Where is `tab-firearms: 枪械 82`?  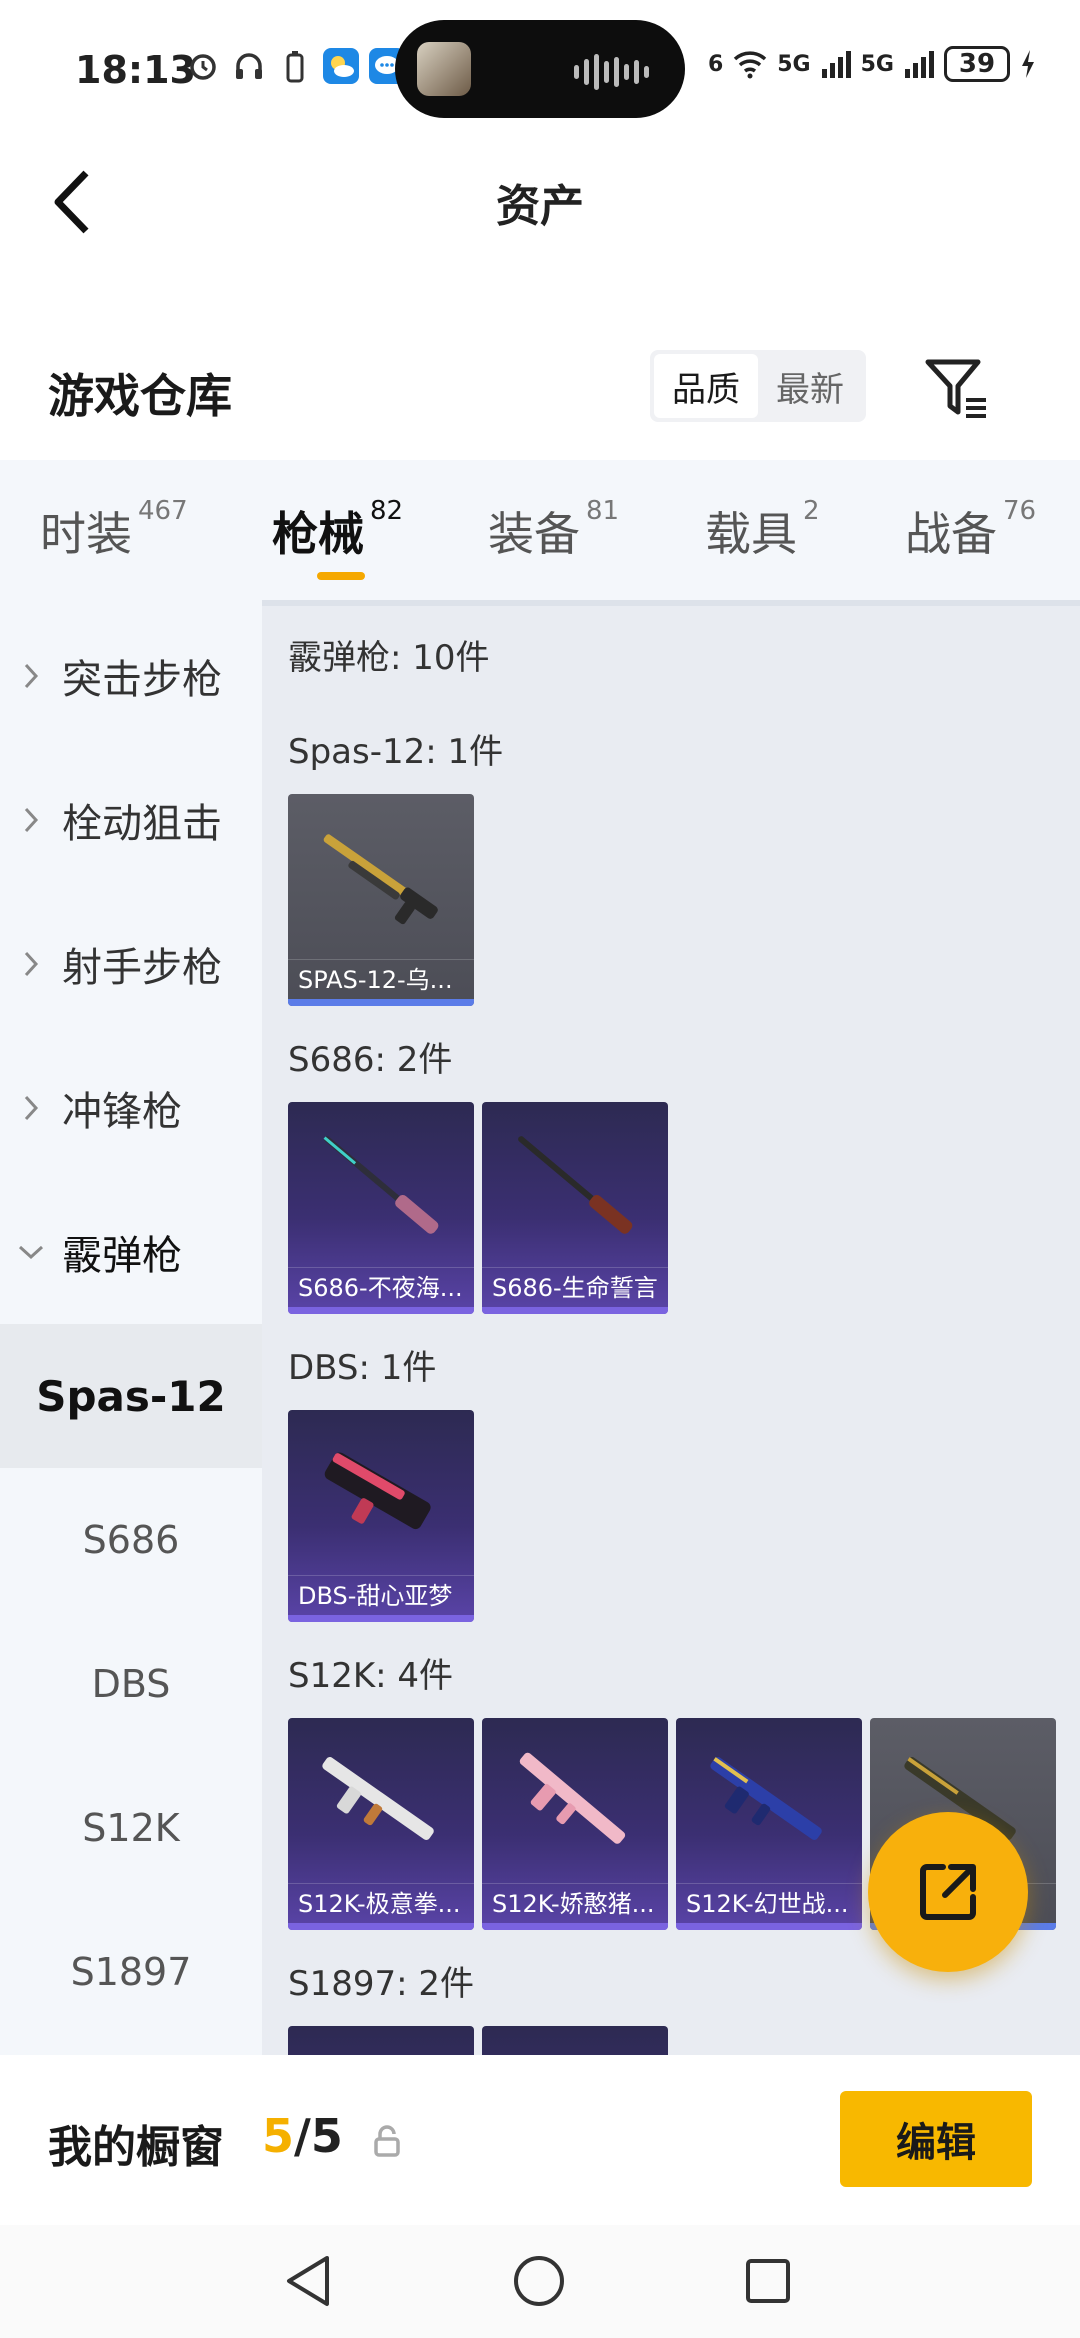
tab-firearms: 枪械 82 is located at coordinates (338, 530).